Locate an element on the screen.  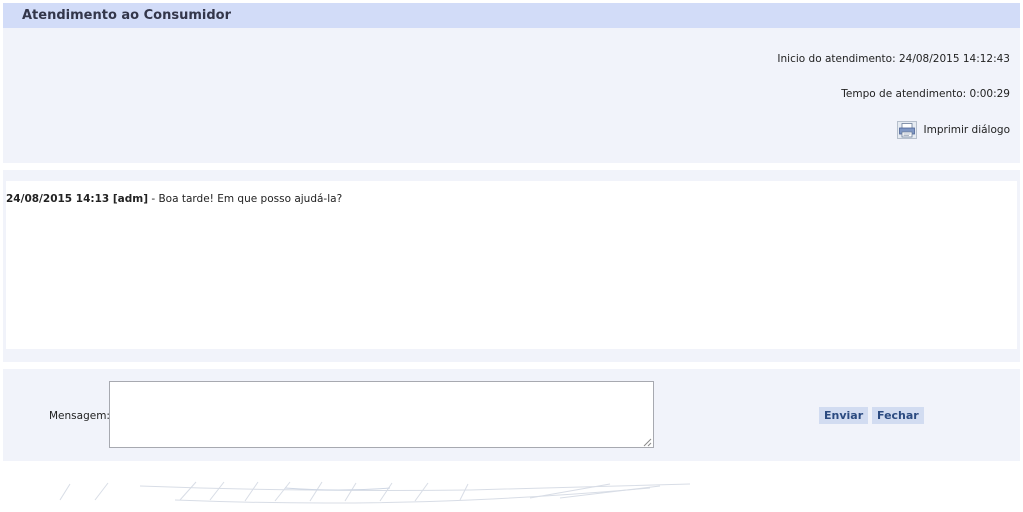
page-title: Atendimento ao Consumidor is located at coordinates (126, 15).